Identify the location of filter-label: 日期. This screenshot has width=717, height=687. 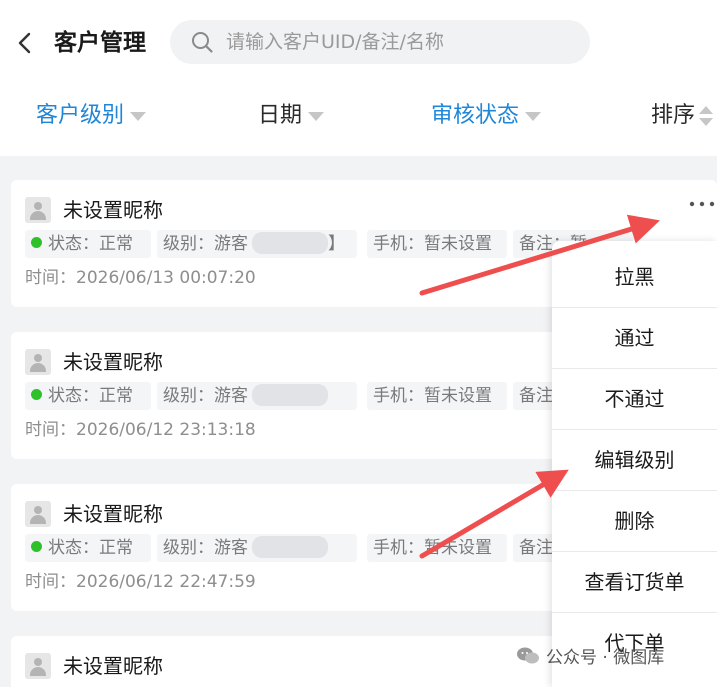
(280, 115).